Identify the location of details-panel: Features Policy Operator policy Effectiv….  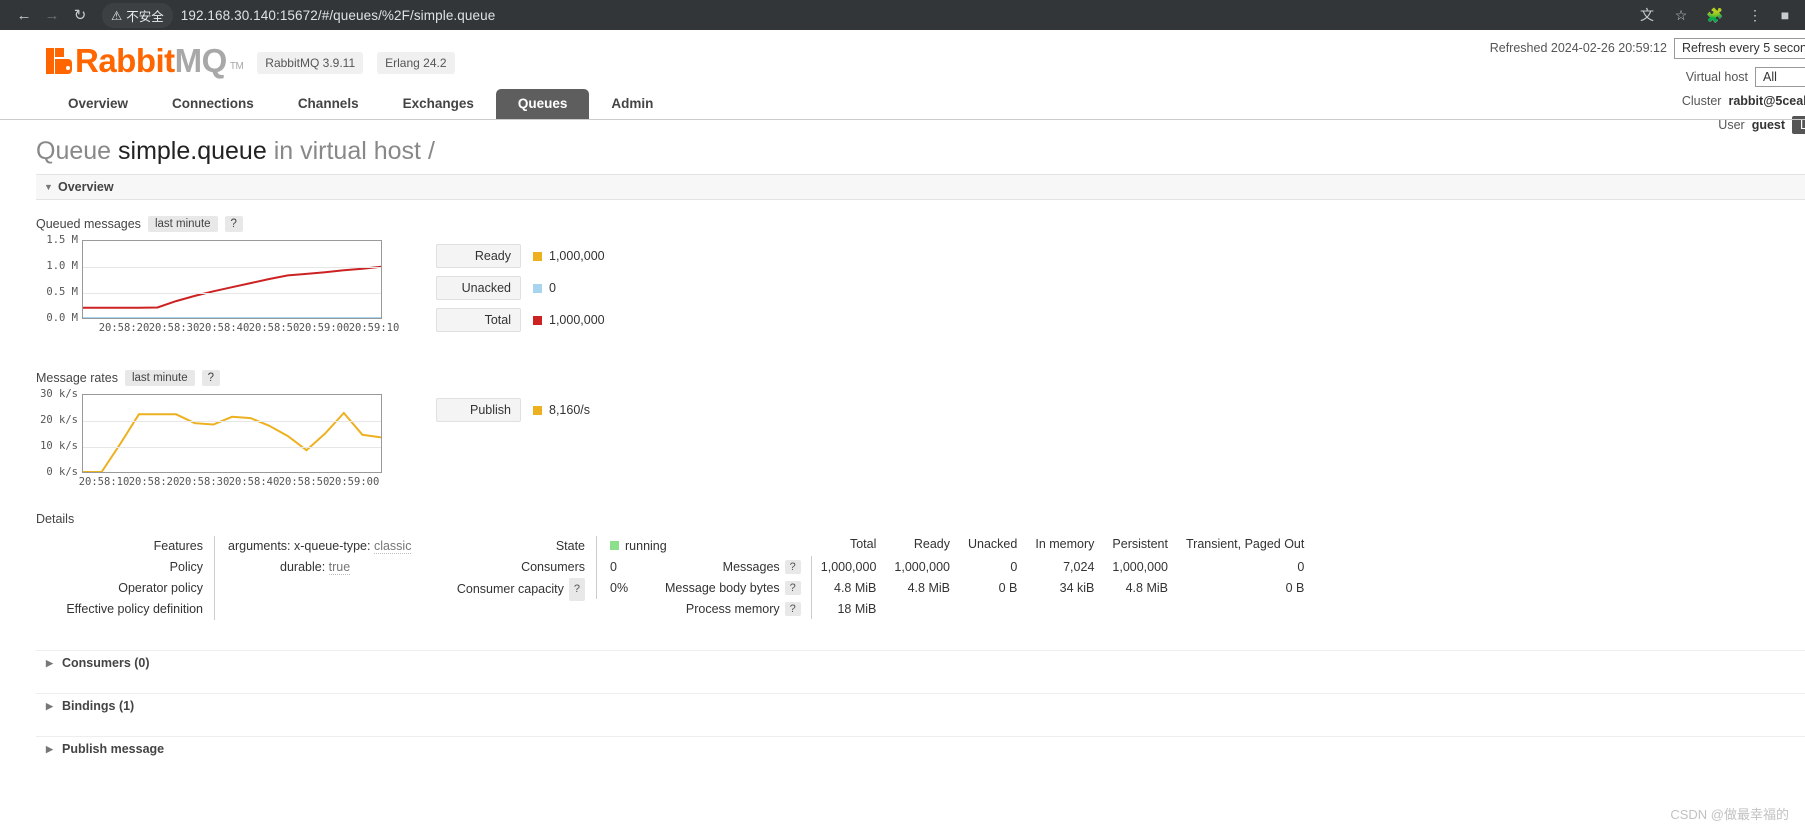
(920, 578).